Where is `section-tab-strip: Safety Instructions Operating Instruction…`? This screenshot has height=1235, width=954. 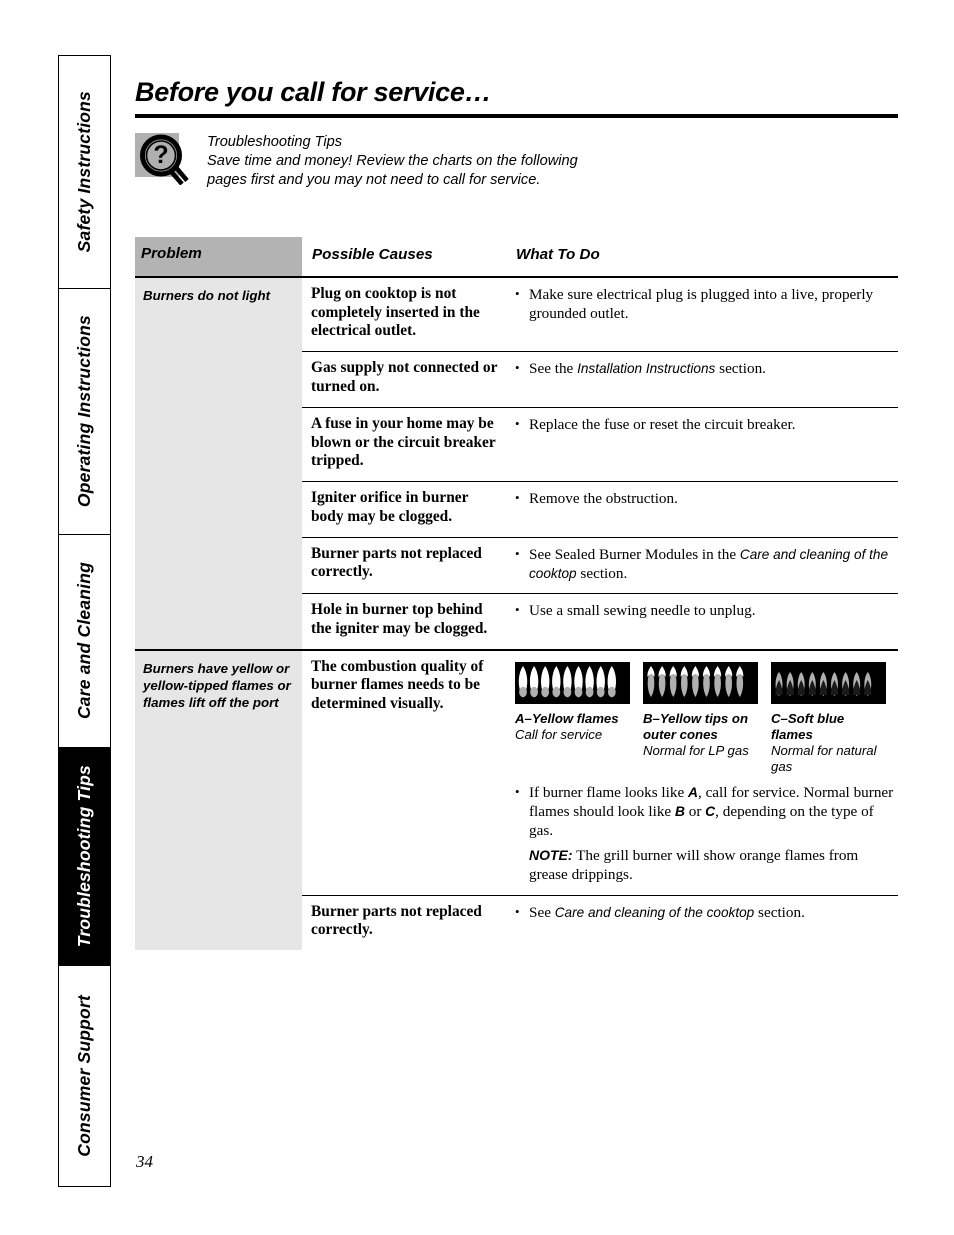
section-tab-strip: Safety Instructions Operating Instruction… is located at coordinates (84, 621).